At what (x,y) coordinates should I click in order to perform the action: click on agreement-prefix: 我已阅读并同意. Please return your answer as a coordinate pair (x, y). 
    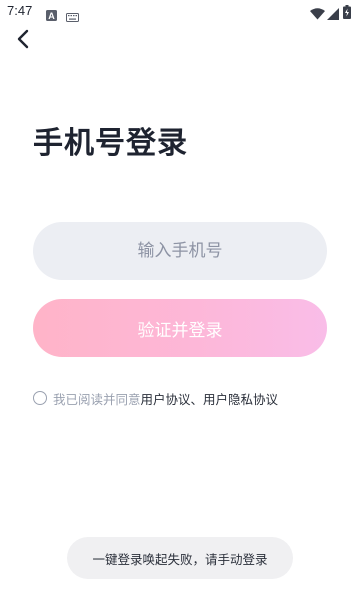
    Looking at the image, I should click on (97, 399).